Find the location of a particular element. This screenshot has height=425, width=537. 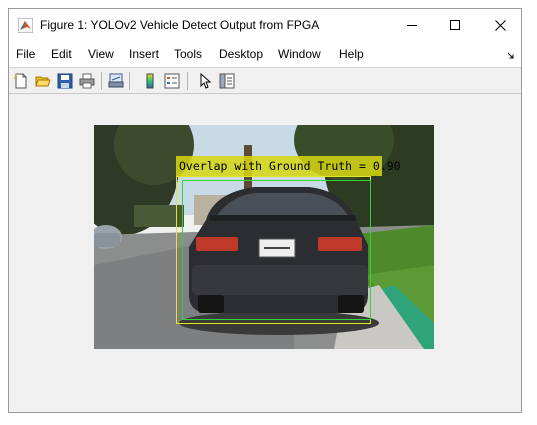

link-plot-icon is located at coordinates (116, 80).